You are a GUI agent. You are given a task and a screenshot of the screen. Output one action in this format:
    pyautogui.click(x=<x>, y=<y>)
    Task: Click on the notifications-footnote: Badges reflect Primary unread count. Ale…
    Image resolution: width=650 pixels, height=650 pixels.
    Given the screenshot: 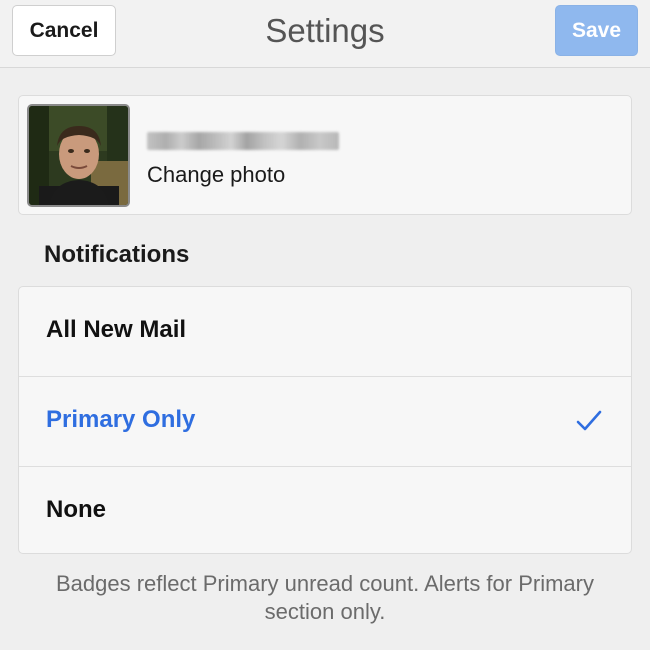 What is the action you would take?
    pyautogui.click(x=325, y=597)
    